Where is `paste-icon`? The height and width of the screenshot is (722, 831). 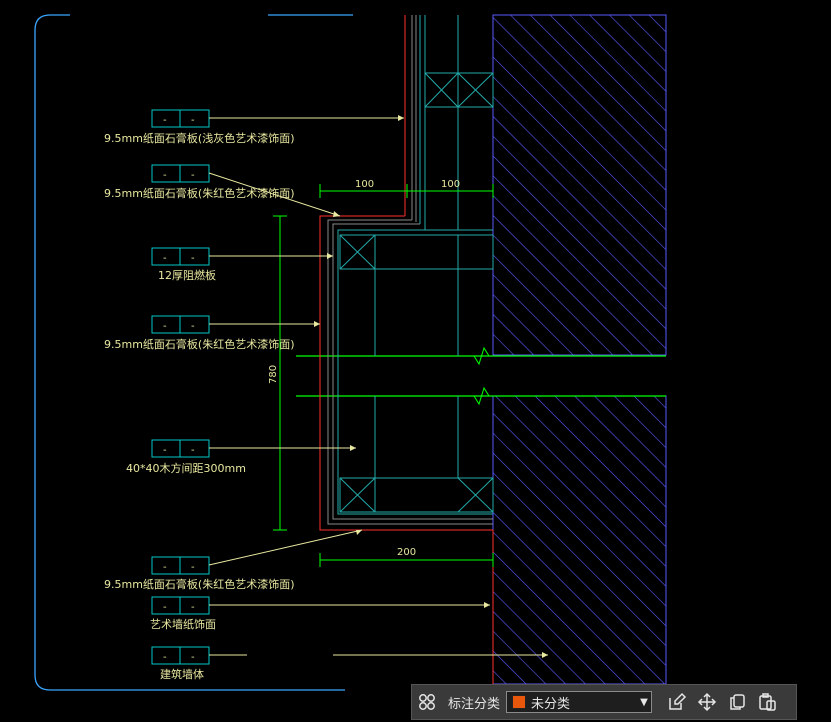
paste-icon is located at coordinates (767, 702).